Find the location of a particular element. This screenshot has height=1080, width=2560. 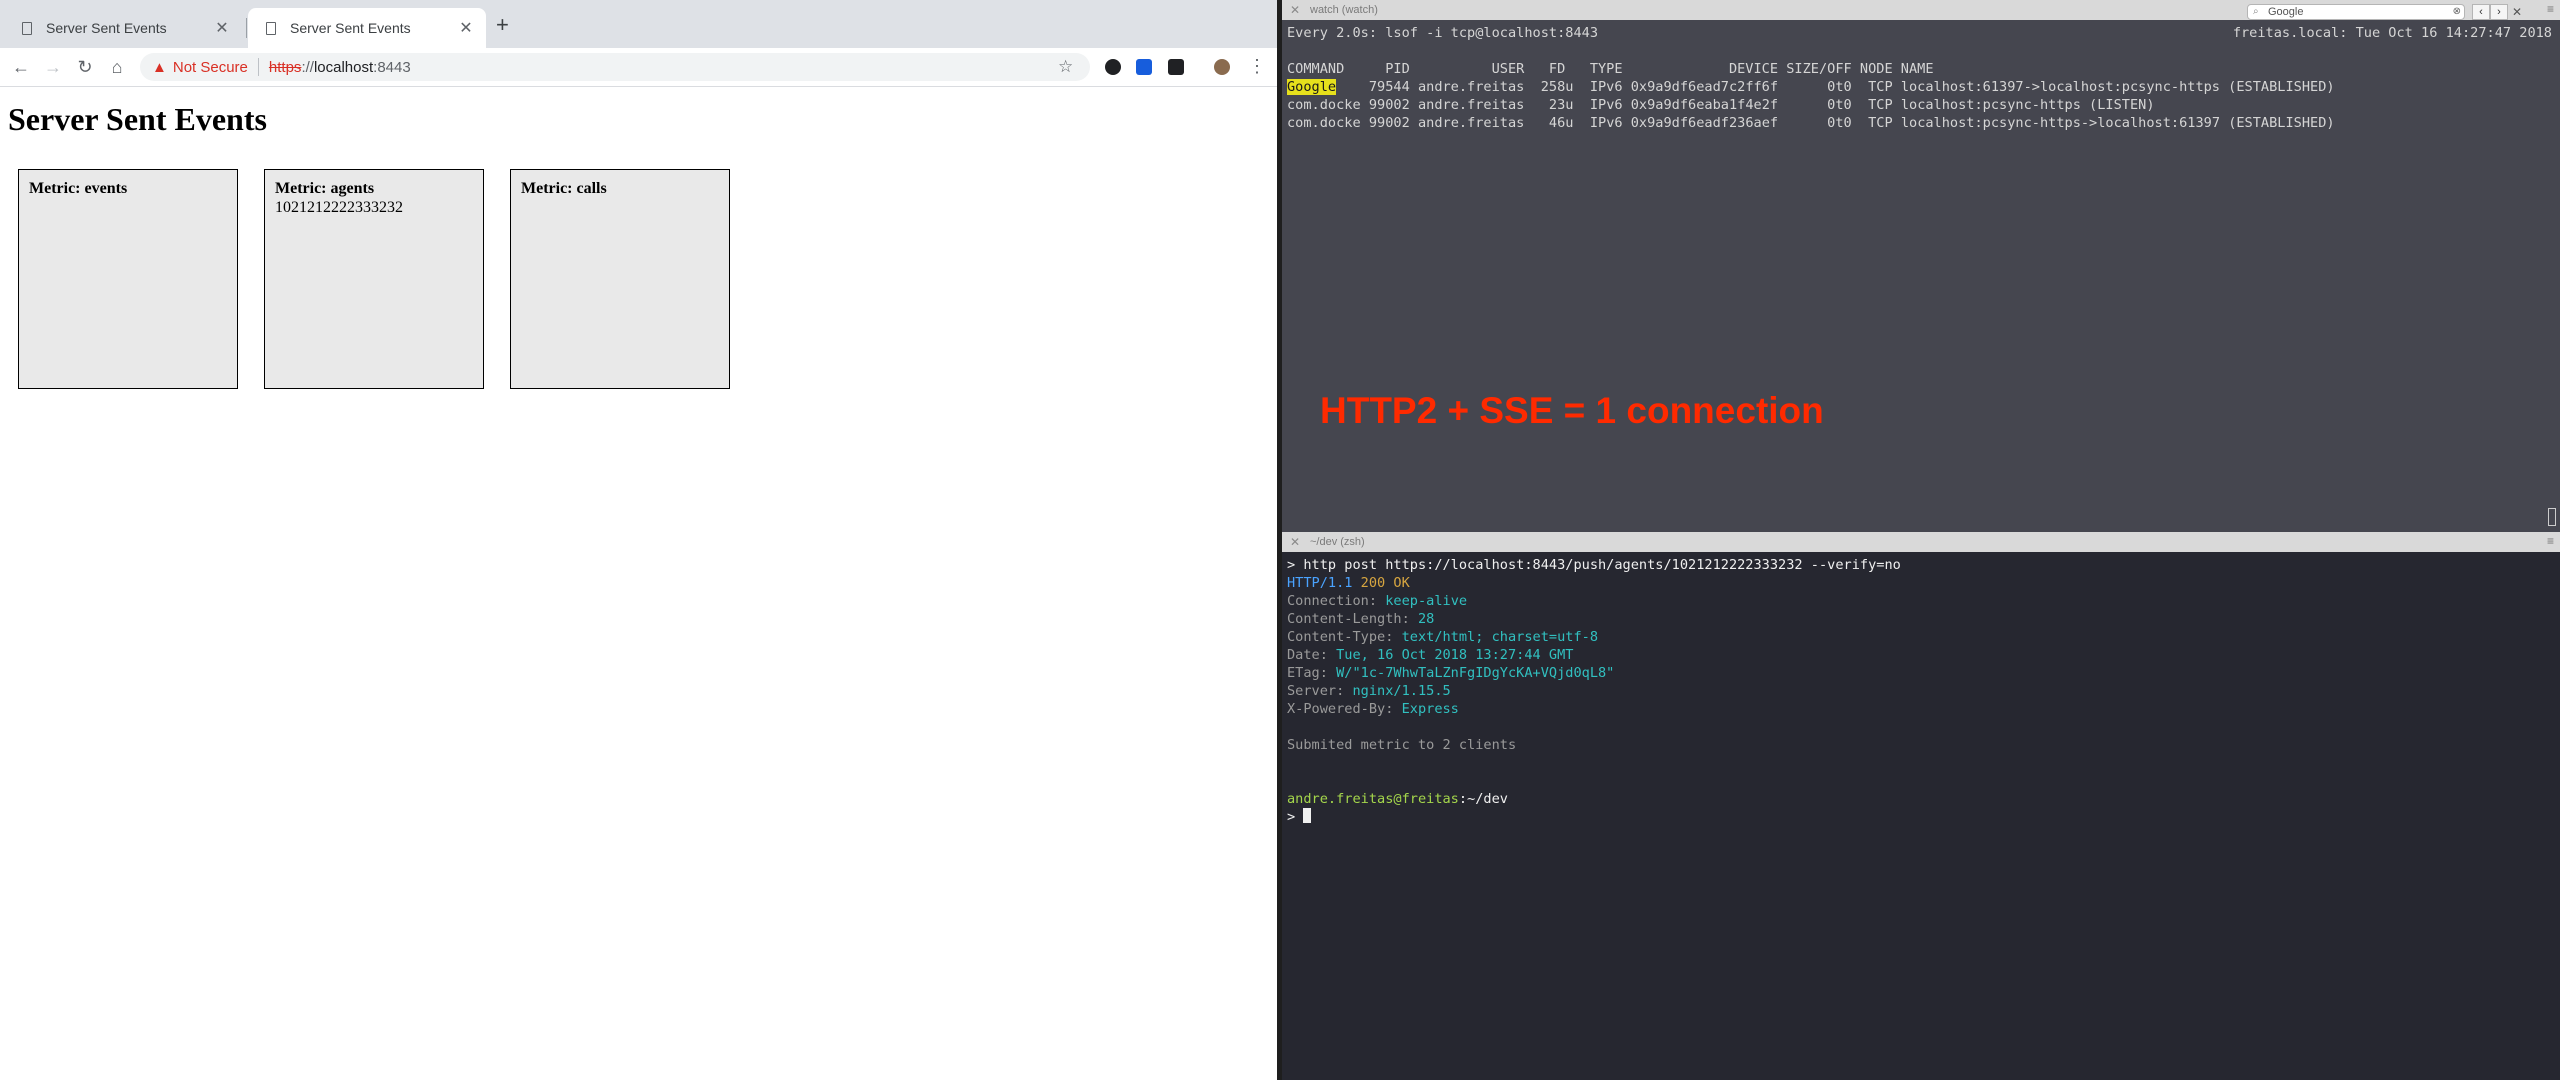

response-body: Submited metric to 2 clients is located at coordinates (1402, 745).